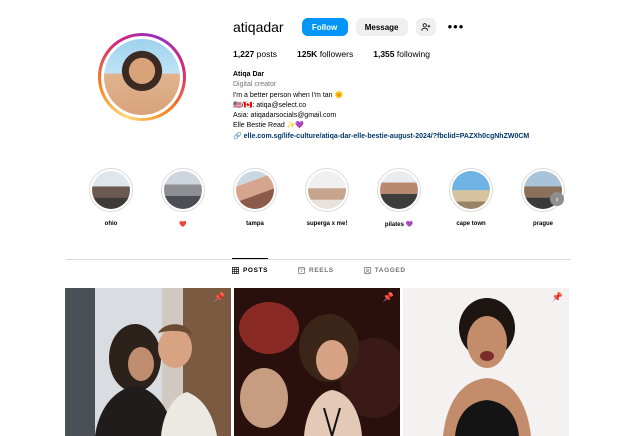 The height and width of the screenshot is (436, 640). I want to click on suggest-people-button, so click(425, 27).